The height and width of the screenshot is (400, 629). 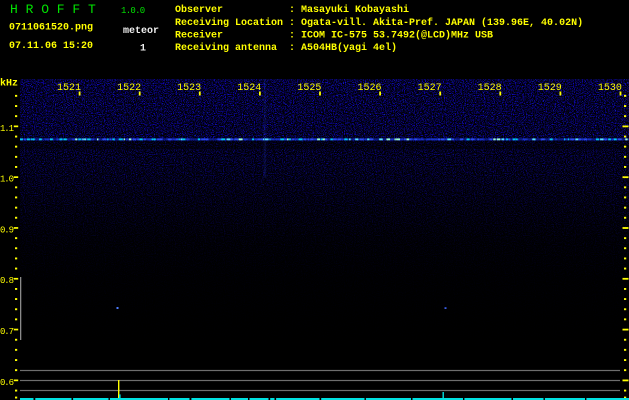 What do you see at coordinates (292, 10) in the screenshot?
I see `svg-text:Observer : Masayuki: Observer : Masayuki Kobayashi` at bounding box center [292, 10].